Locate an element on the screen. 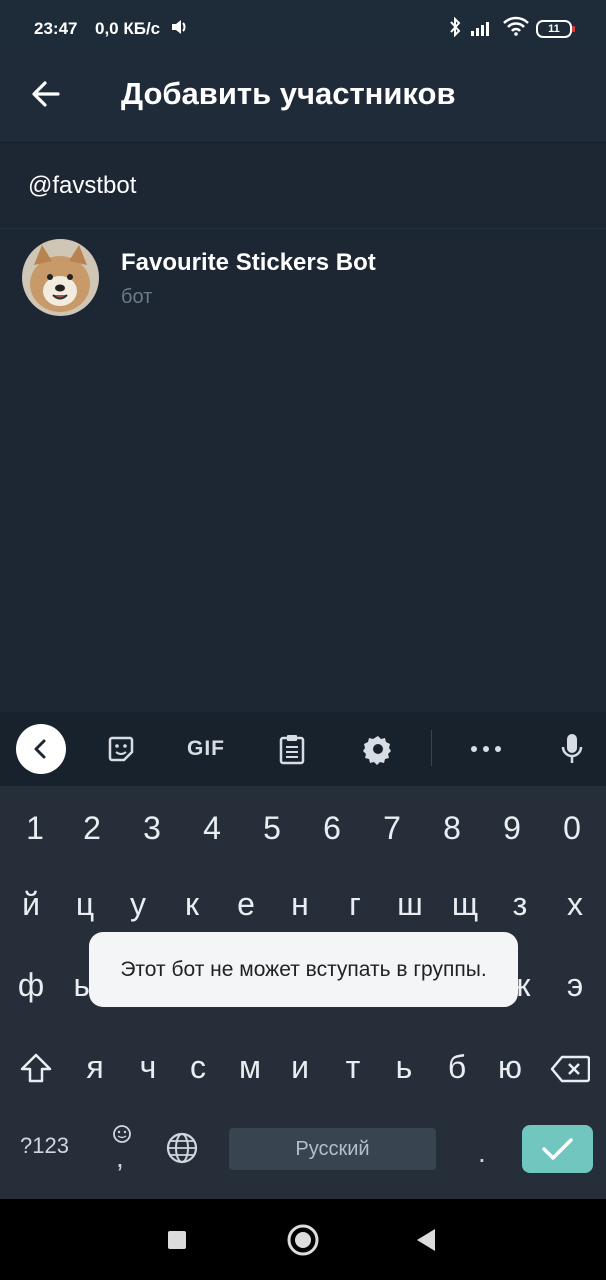 The width and height of the screenshot is (606, 1280). toast-message: Этот бот не может вступать в группы. is located at coordinates (303, 969).